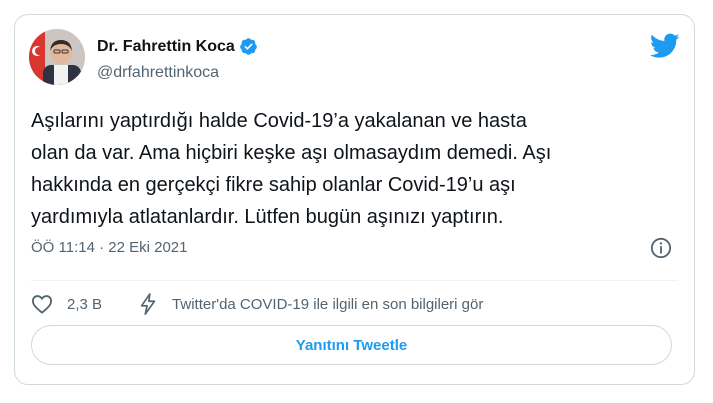 The width and height of the screenshot is (713, 403). Describe the element at coordinates (166, 47) in the screenshot. I see `author-name: Dr. Fahrettin Koca` at that location.